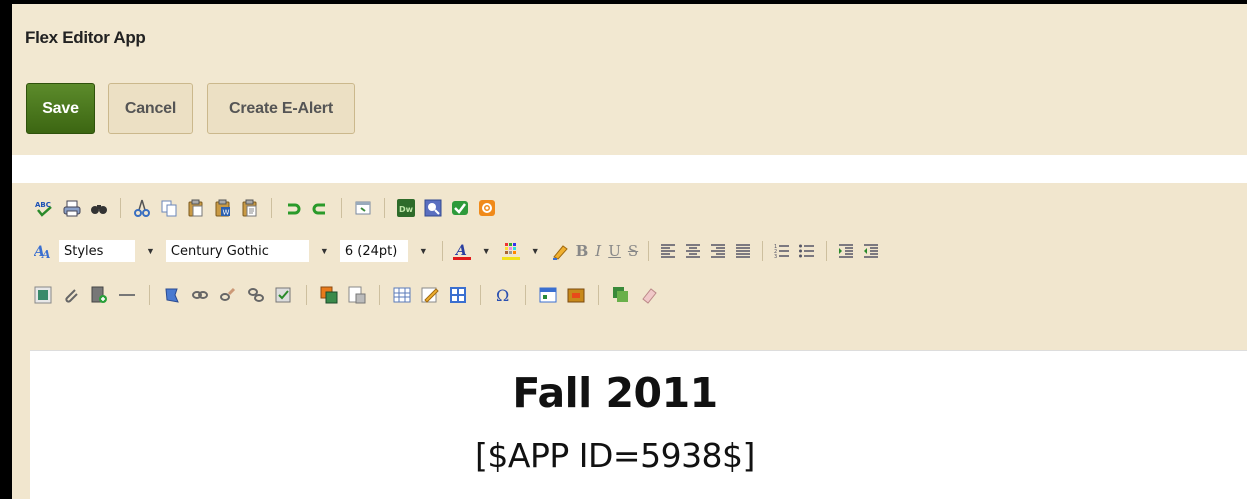  What do you see at coordinates (621, 295) in the screenshot?
I see `background-color-icon` at bounding box center [621, 295].